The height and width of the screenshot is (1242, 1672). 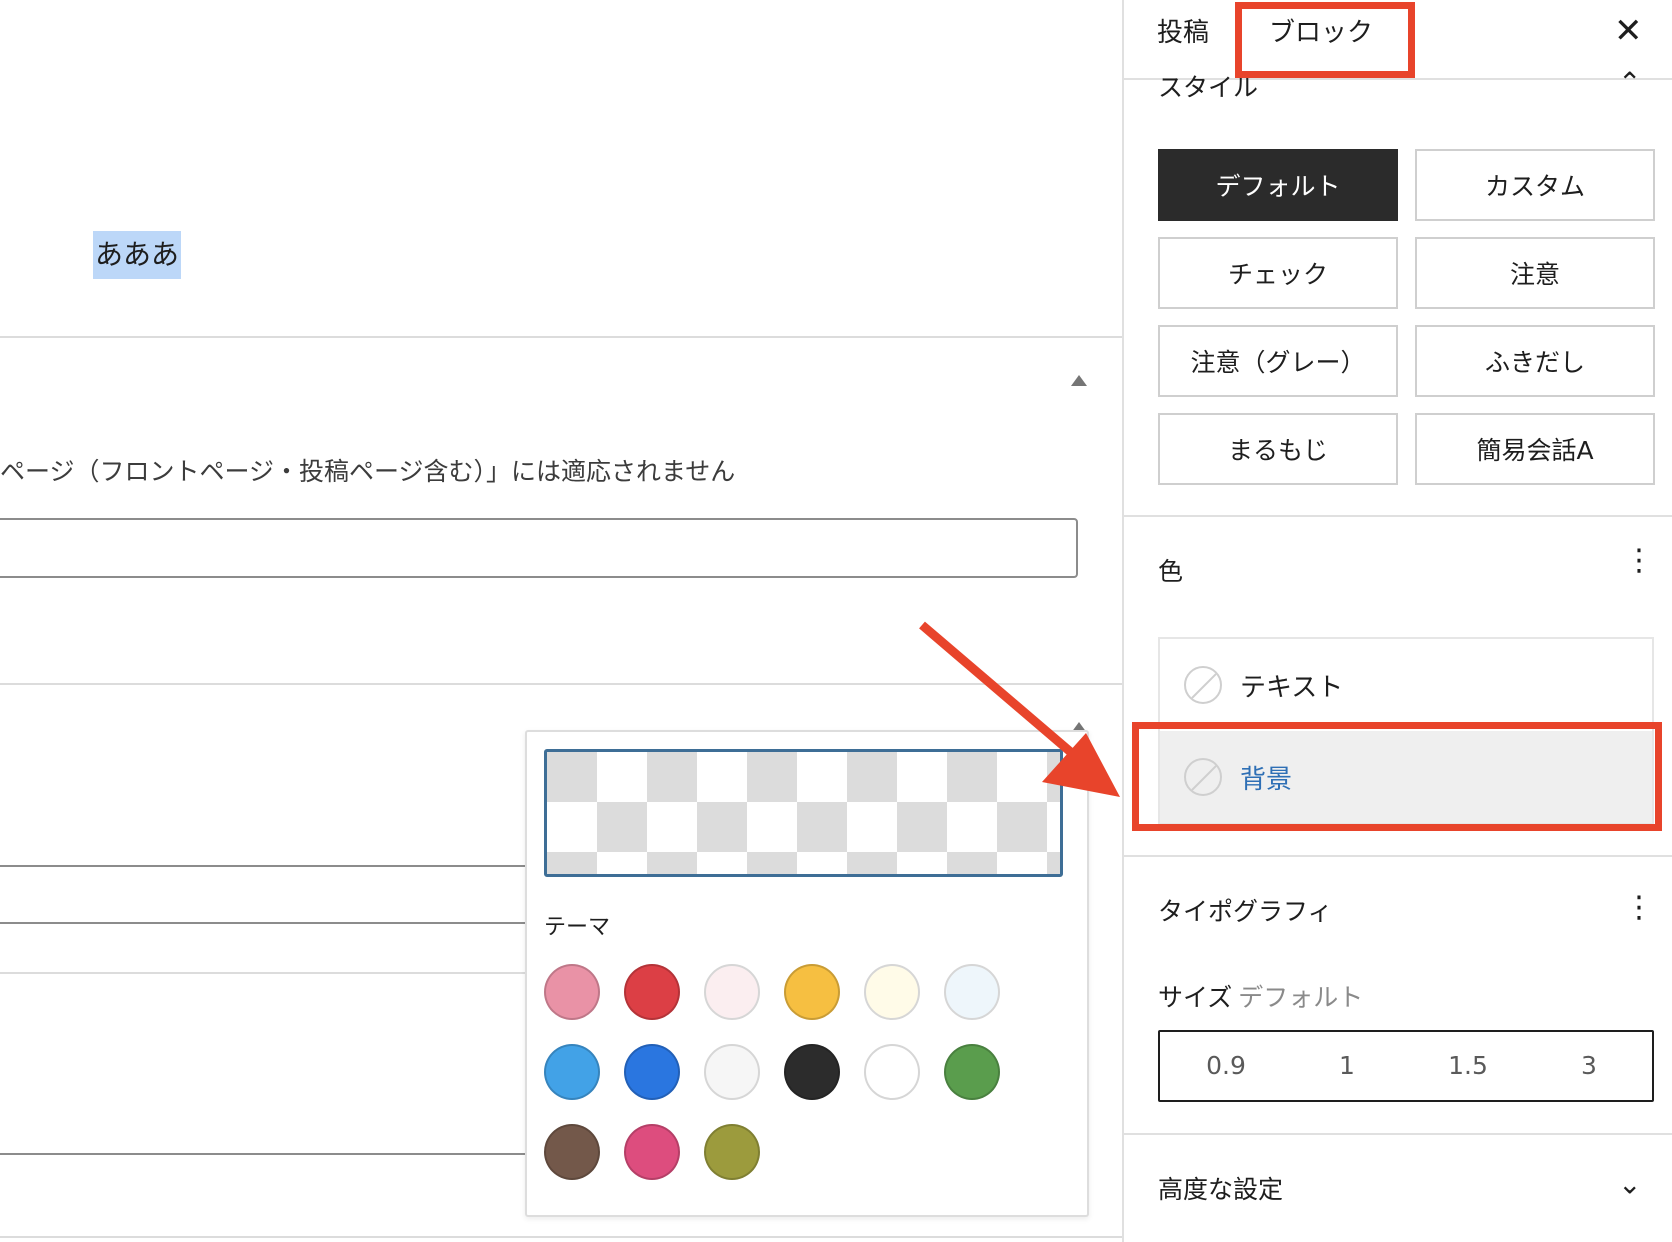 I want to click on font-size-option: 1.5, so click(x=1468, y=1066).